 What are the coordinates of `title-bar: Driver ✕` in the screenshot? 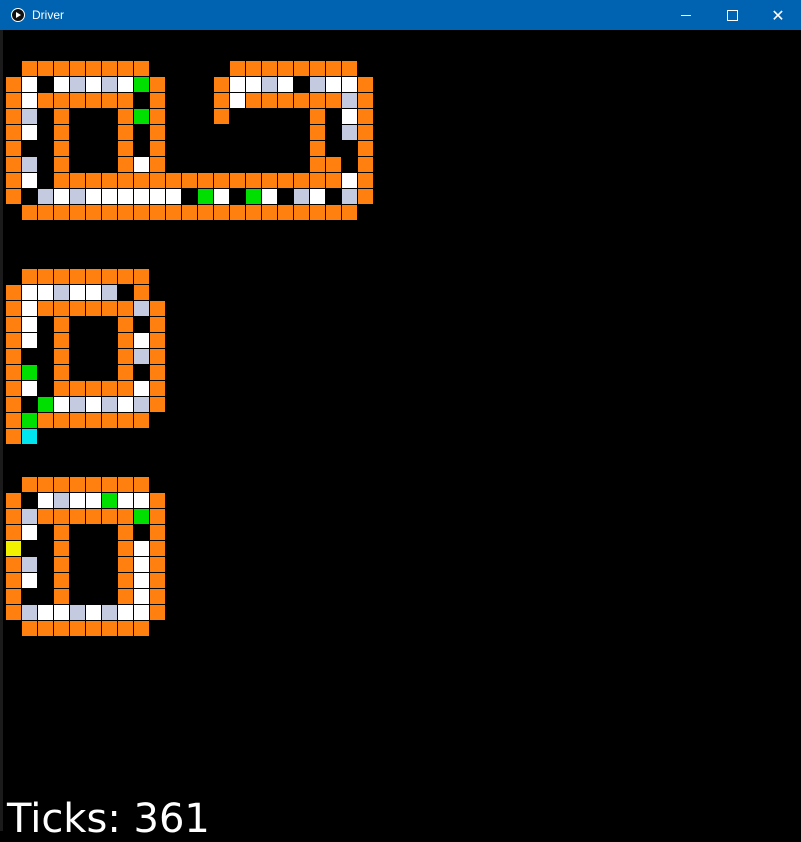 It's located at (400, 15).